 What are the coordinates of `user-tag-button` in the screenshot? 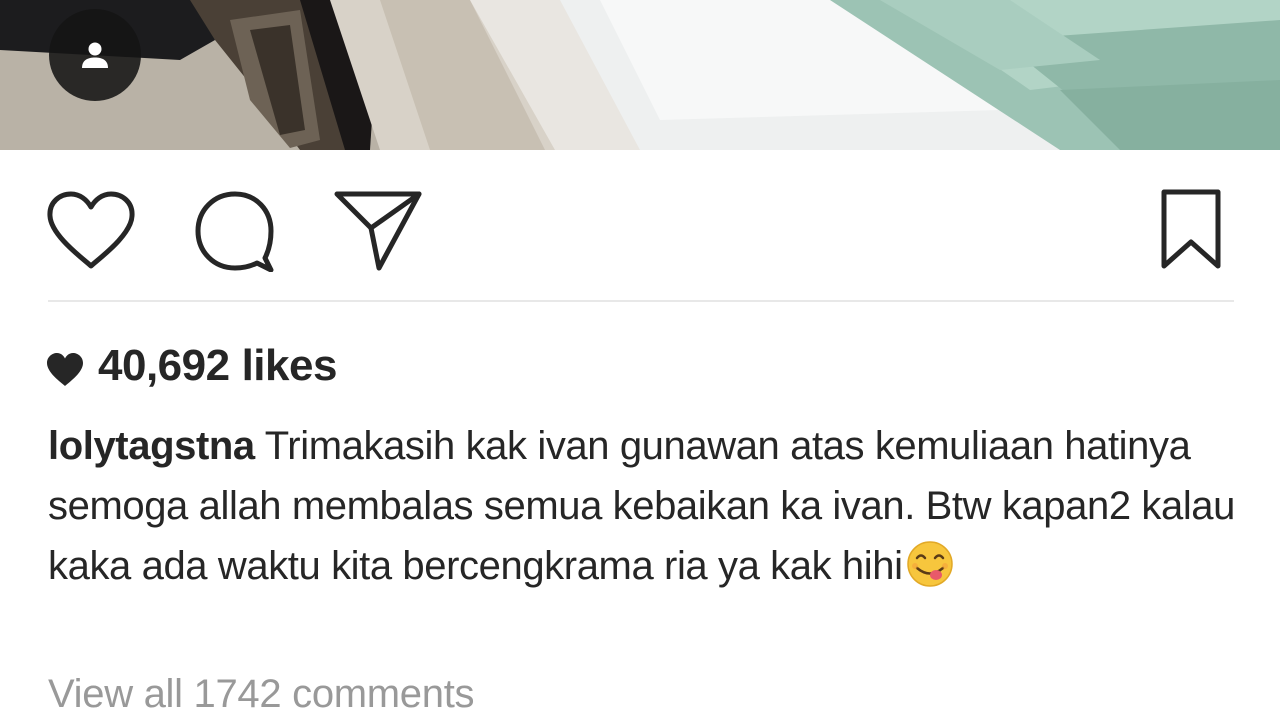 It's located at (95, 55).